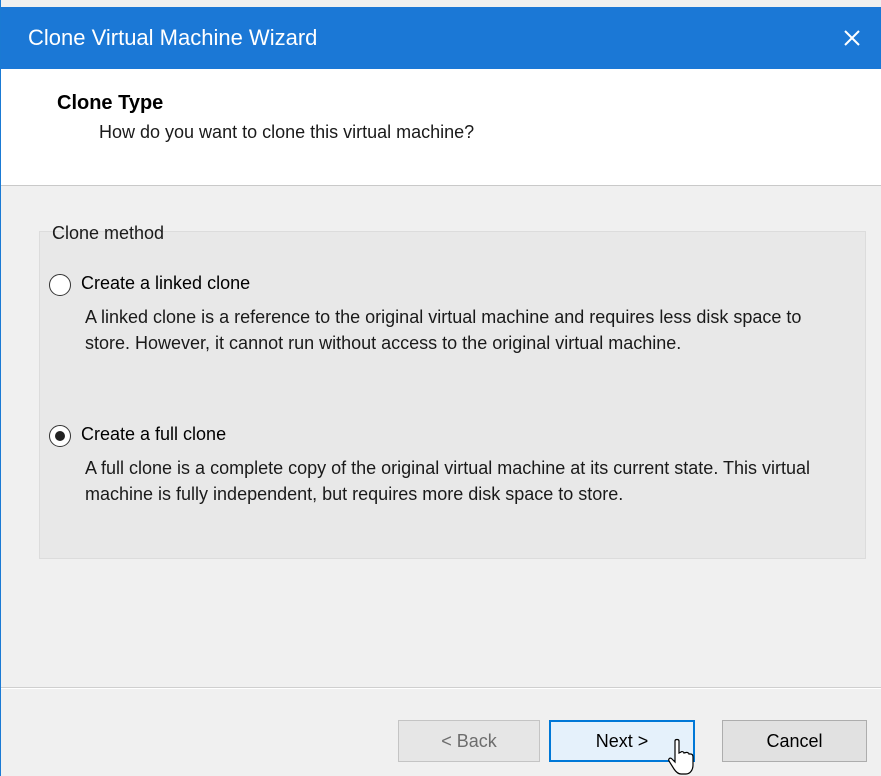 The height and width of the screenshot is (776, 881). What do you see at coordinates (153, 434) in the screenshot?
I see `full-clone-label: Create a full clone` at bounding box center [153, 434].